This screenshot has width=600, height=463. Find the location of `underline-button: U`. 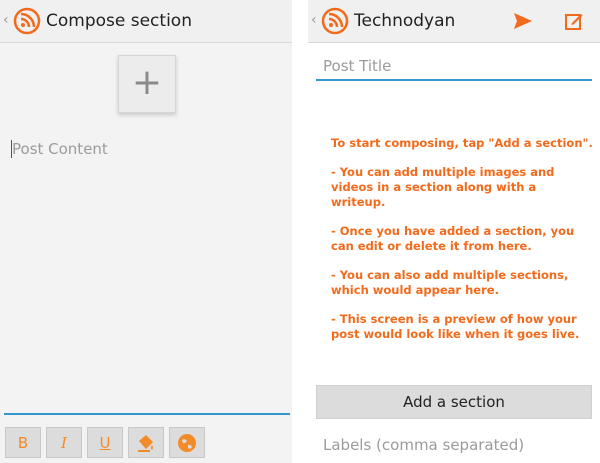

underline-button: U is located at coordinates (105, 442).